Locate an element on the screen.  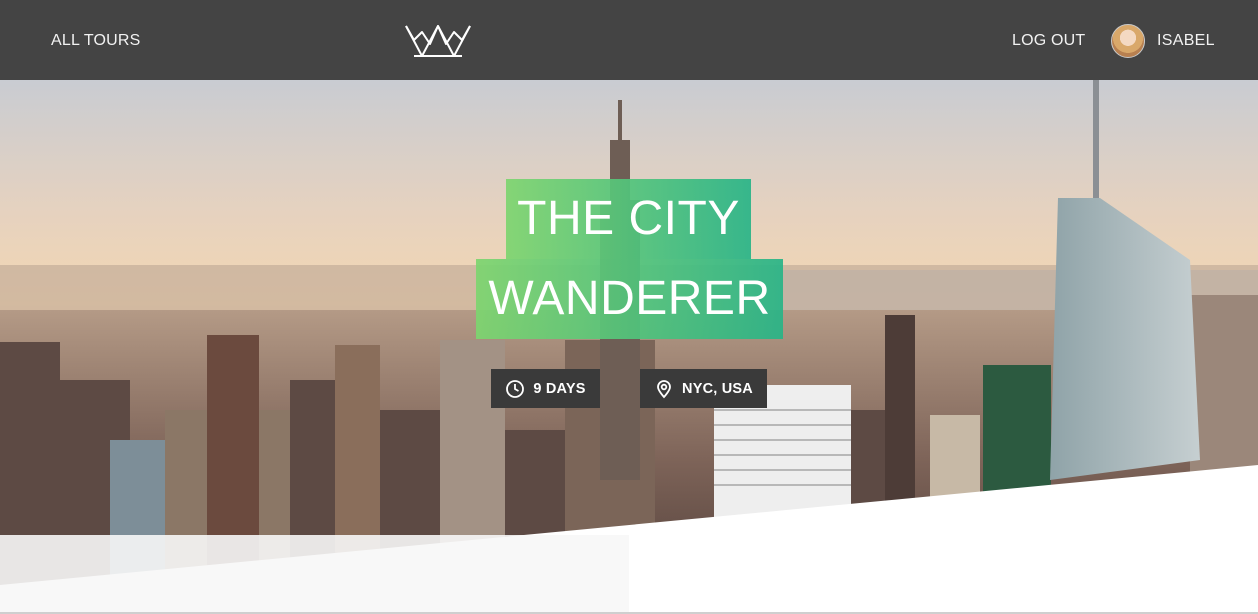
location-badge: NYC, USA is located at coordinates (703, 388).